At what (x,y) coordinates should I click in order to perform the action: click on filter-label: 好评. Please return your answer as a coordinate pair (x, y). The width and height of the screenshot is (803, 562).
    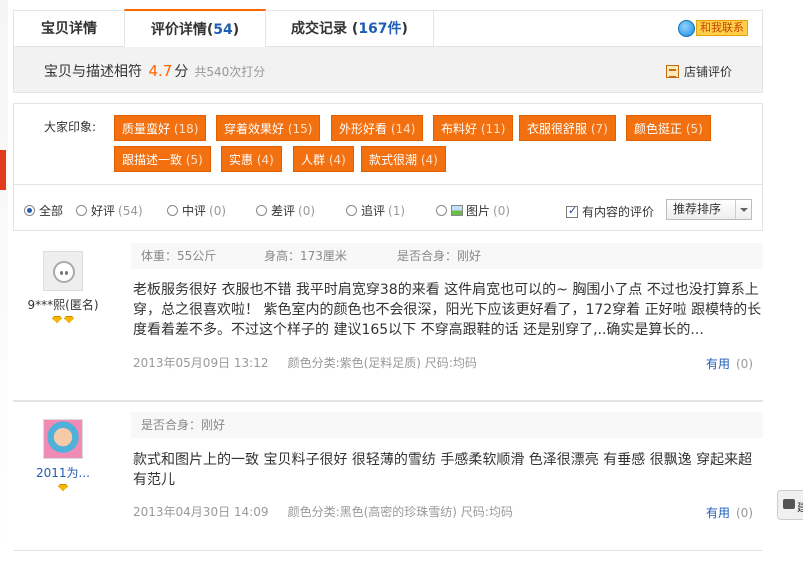
    Looking at the image, I should click on (103, 211).